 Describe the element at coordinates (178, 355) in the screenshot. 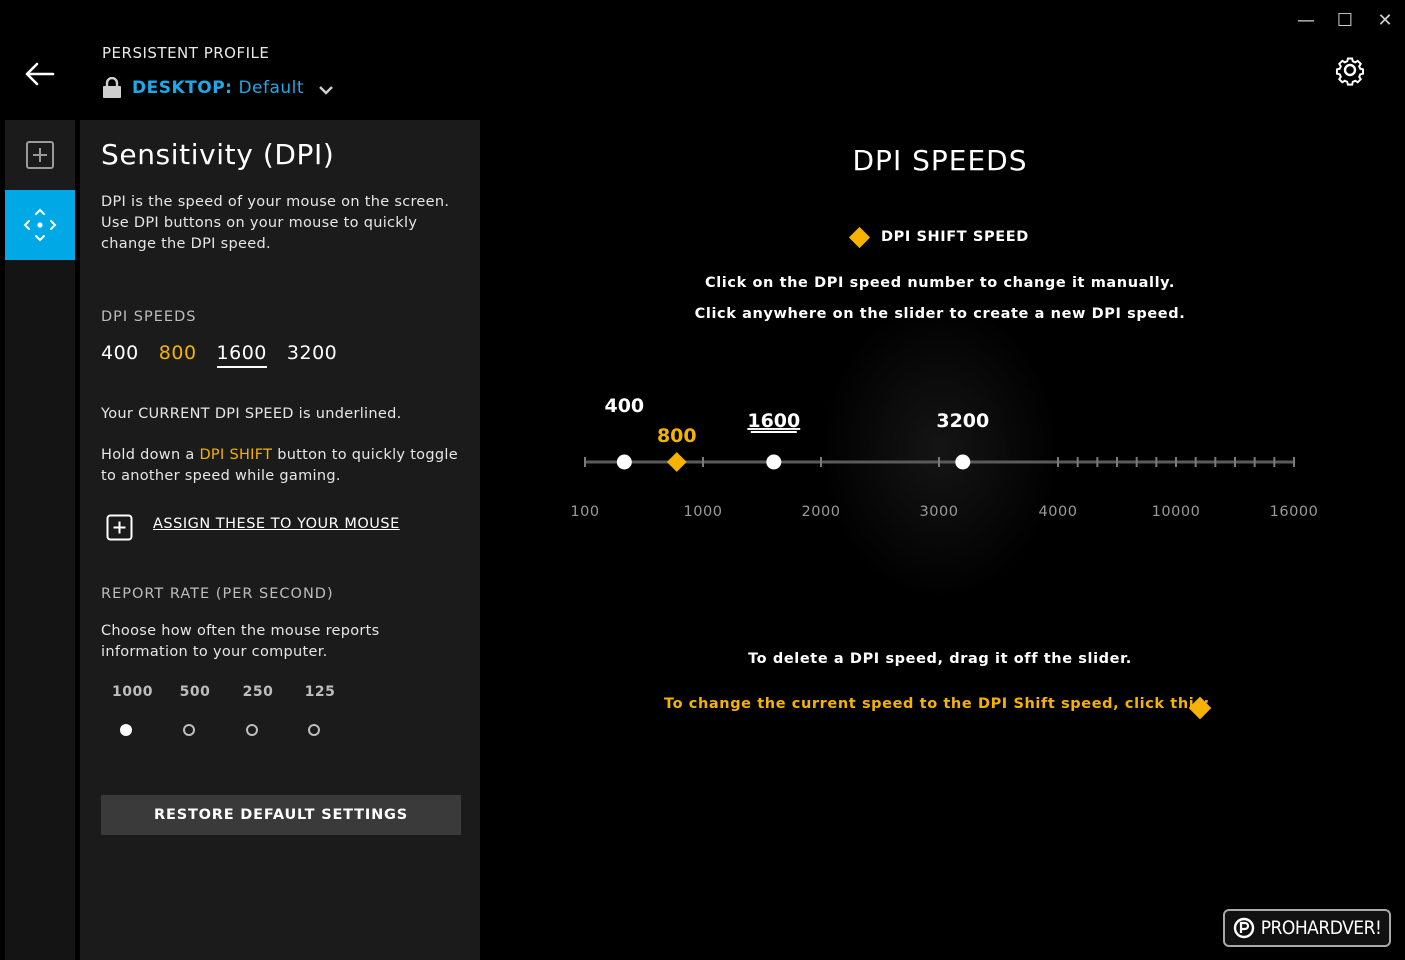

I see `dpi-speed-item-shift: 800` at that location.